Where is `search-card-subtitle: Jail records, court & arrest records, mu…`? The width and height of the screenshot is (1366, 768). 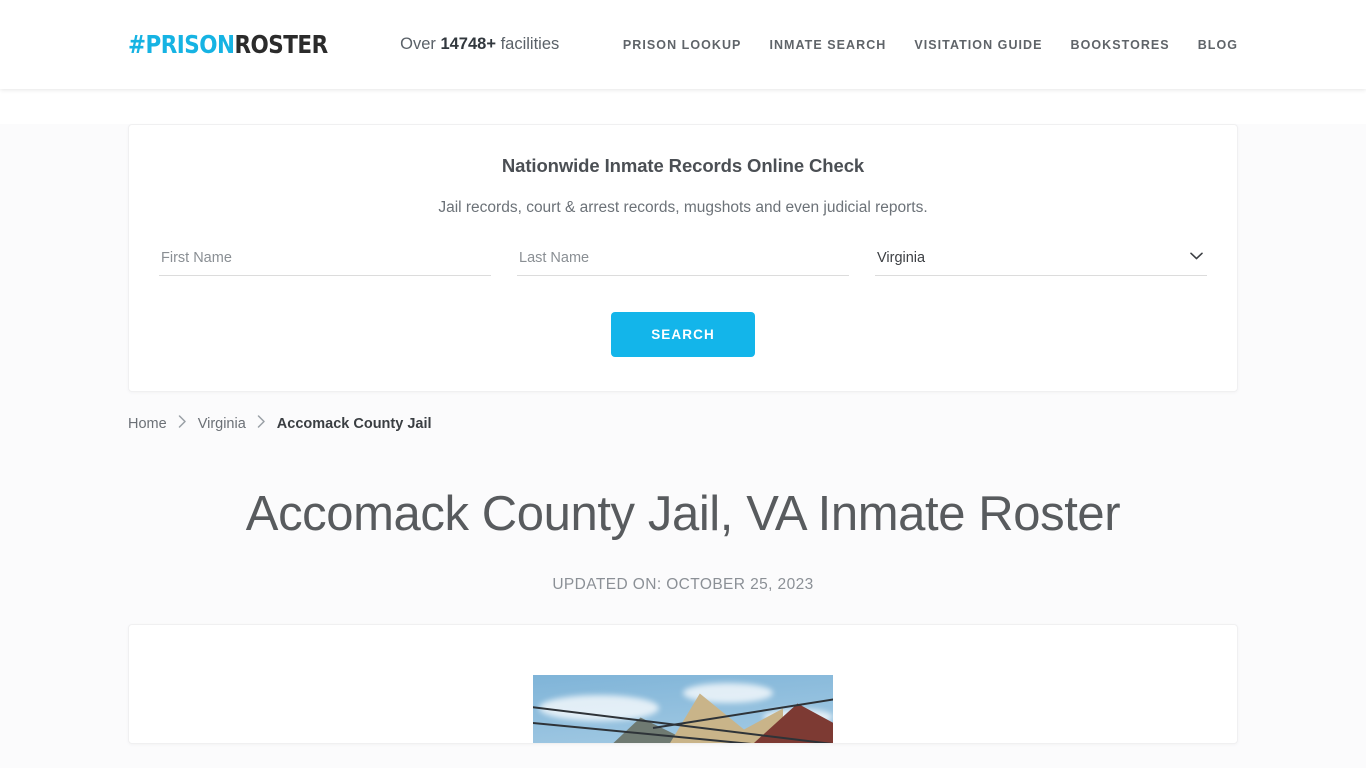 search-card-subtitle: Jail records, court & arrest records, mu… is located at coordinates (683, 207).